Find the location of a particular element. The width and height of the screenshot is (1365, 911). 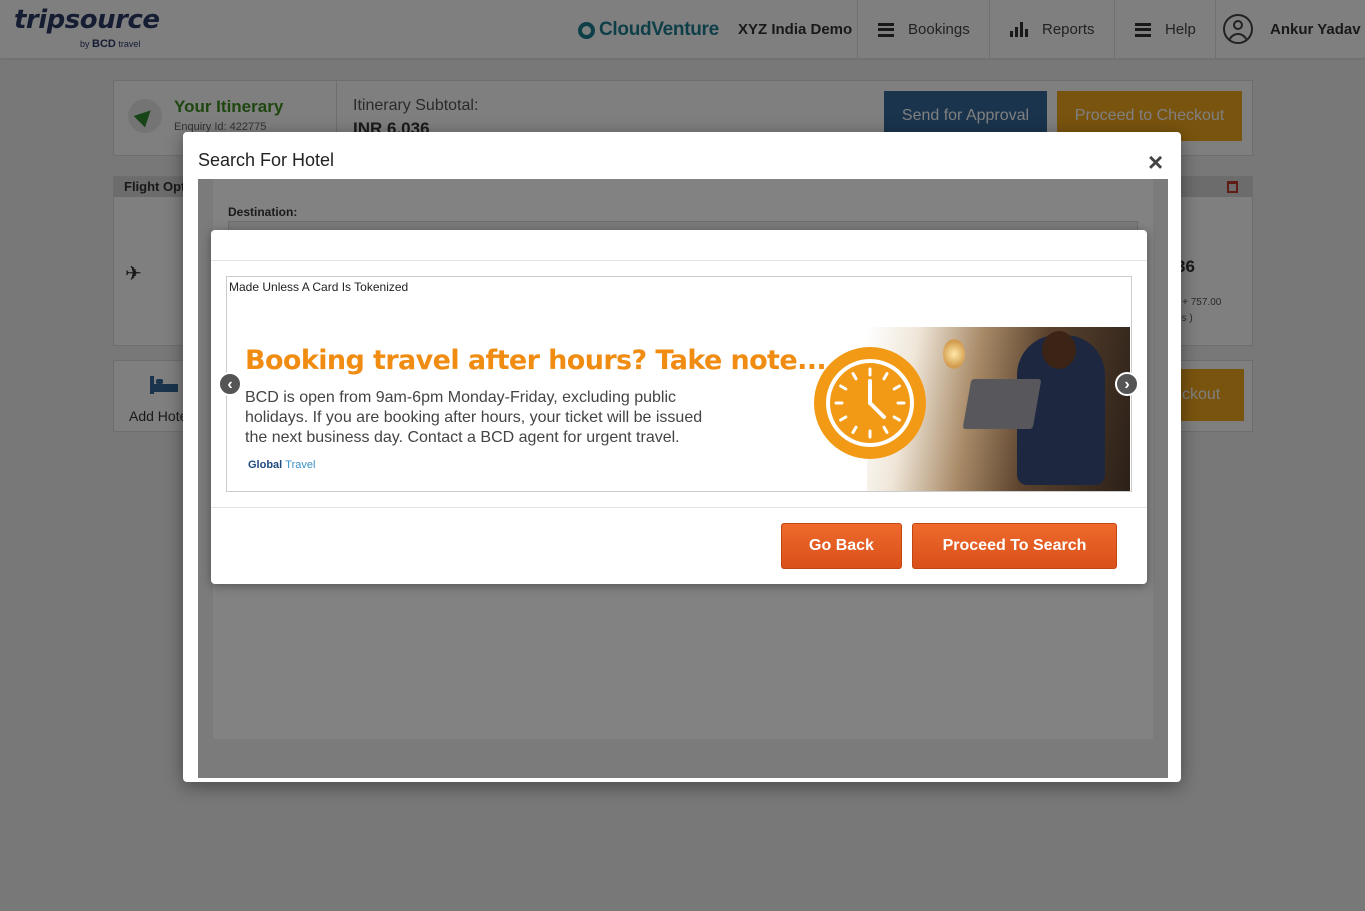

destination-label: Destination: is located at coordinates (263, 212).